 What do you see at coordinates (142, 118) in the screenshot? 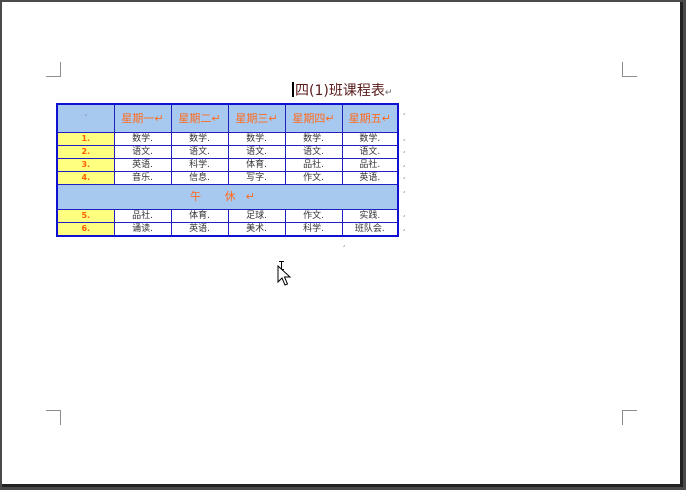
I see `header-cell: 星期一↵` at bounding box center [142, 118].